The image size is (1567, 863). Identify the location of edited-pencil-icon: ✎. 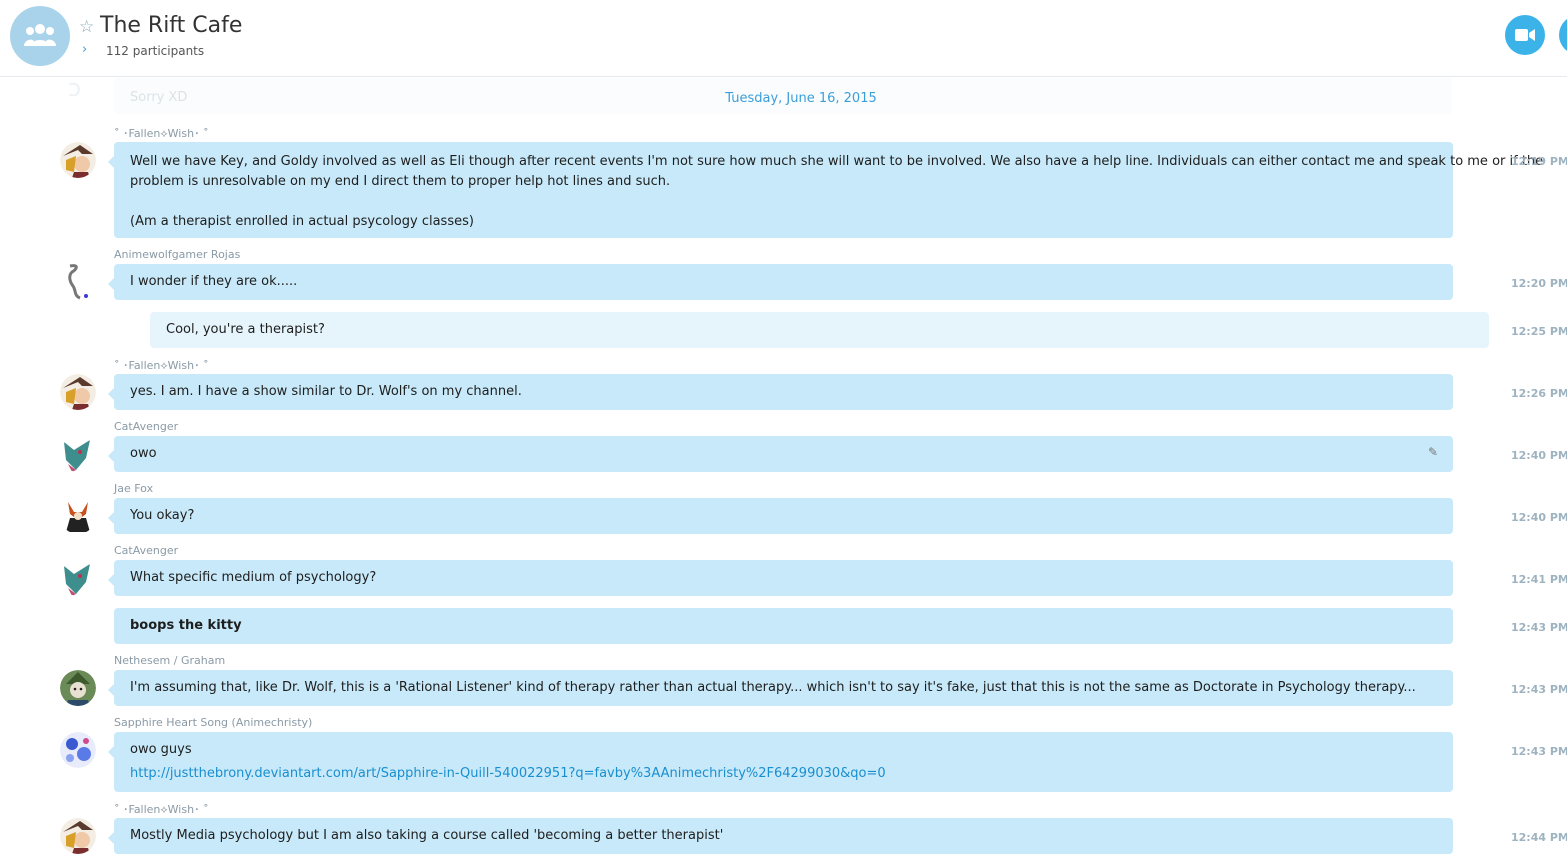
(1433, 452).